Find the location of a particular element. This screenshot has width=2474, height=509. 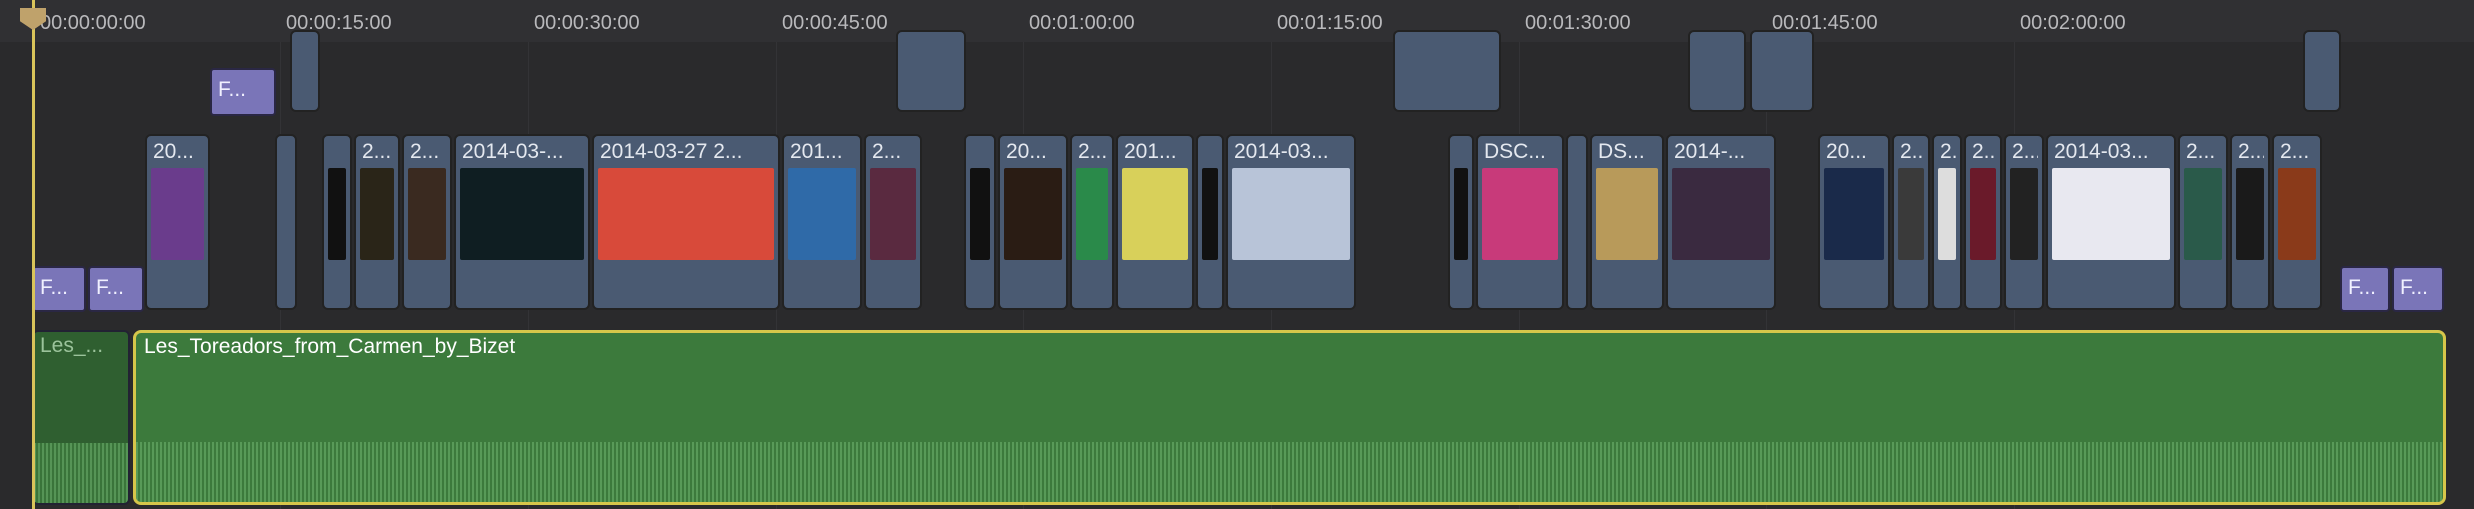

timecode-label: 00:00:30:00 is located at coordinates (587, 23).